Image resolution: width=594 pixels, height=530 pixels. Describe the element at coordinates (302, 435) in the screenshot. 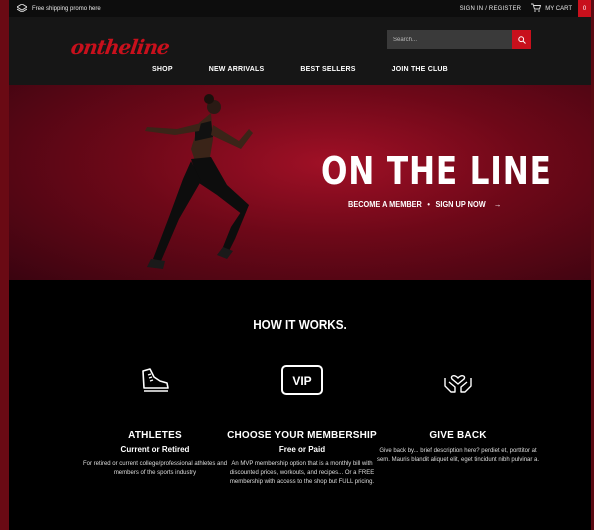

I see `membership-heading: CHOOSE YOUR MEMBERSHIP` at that location.